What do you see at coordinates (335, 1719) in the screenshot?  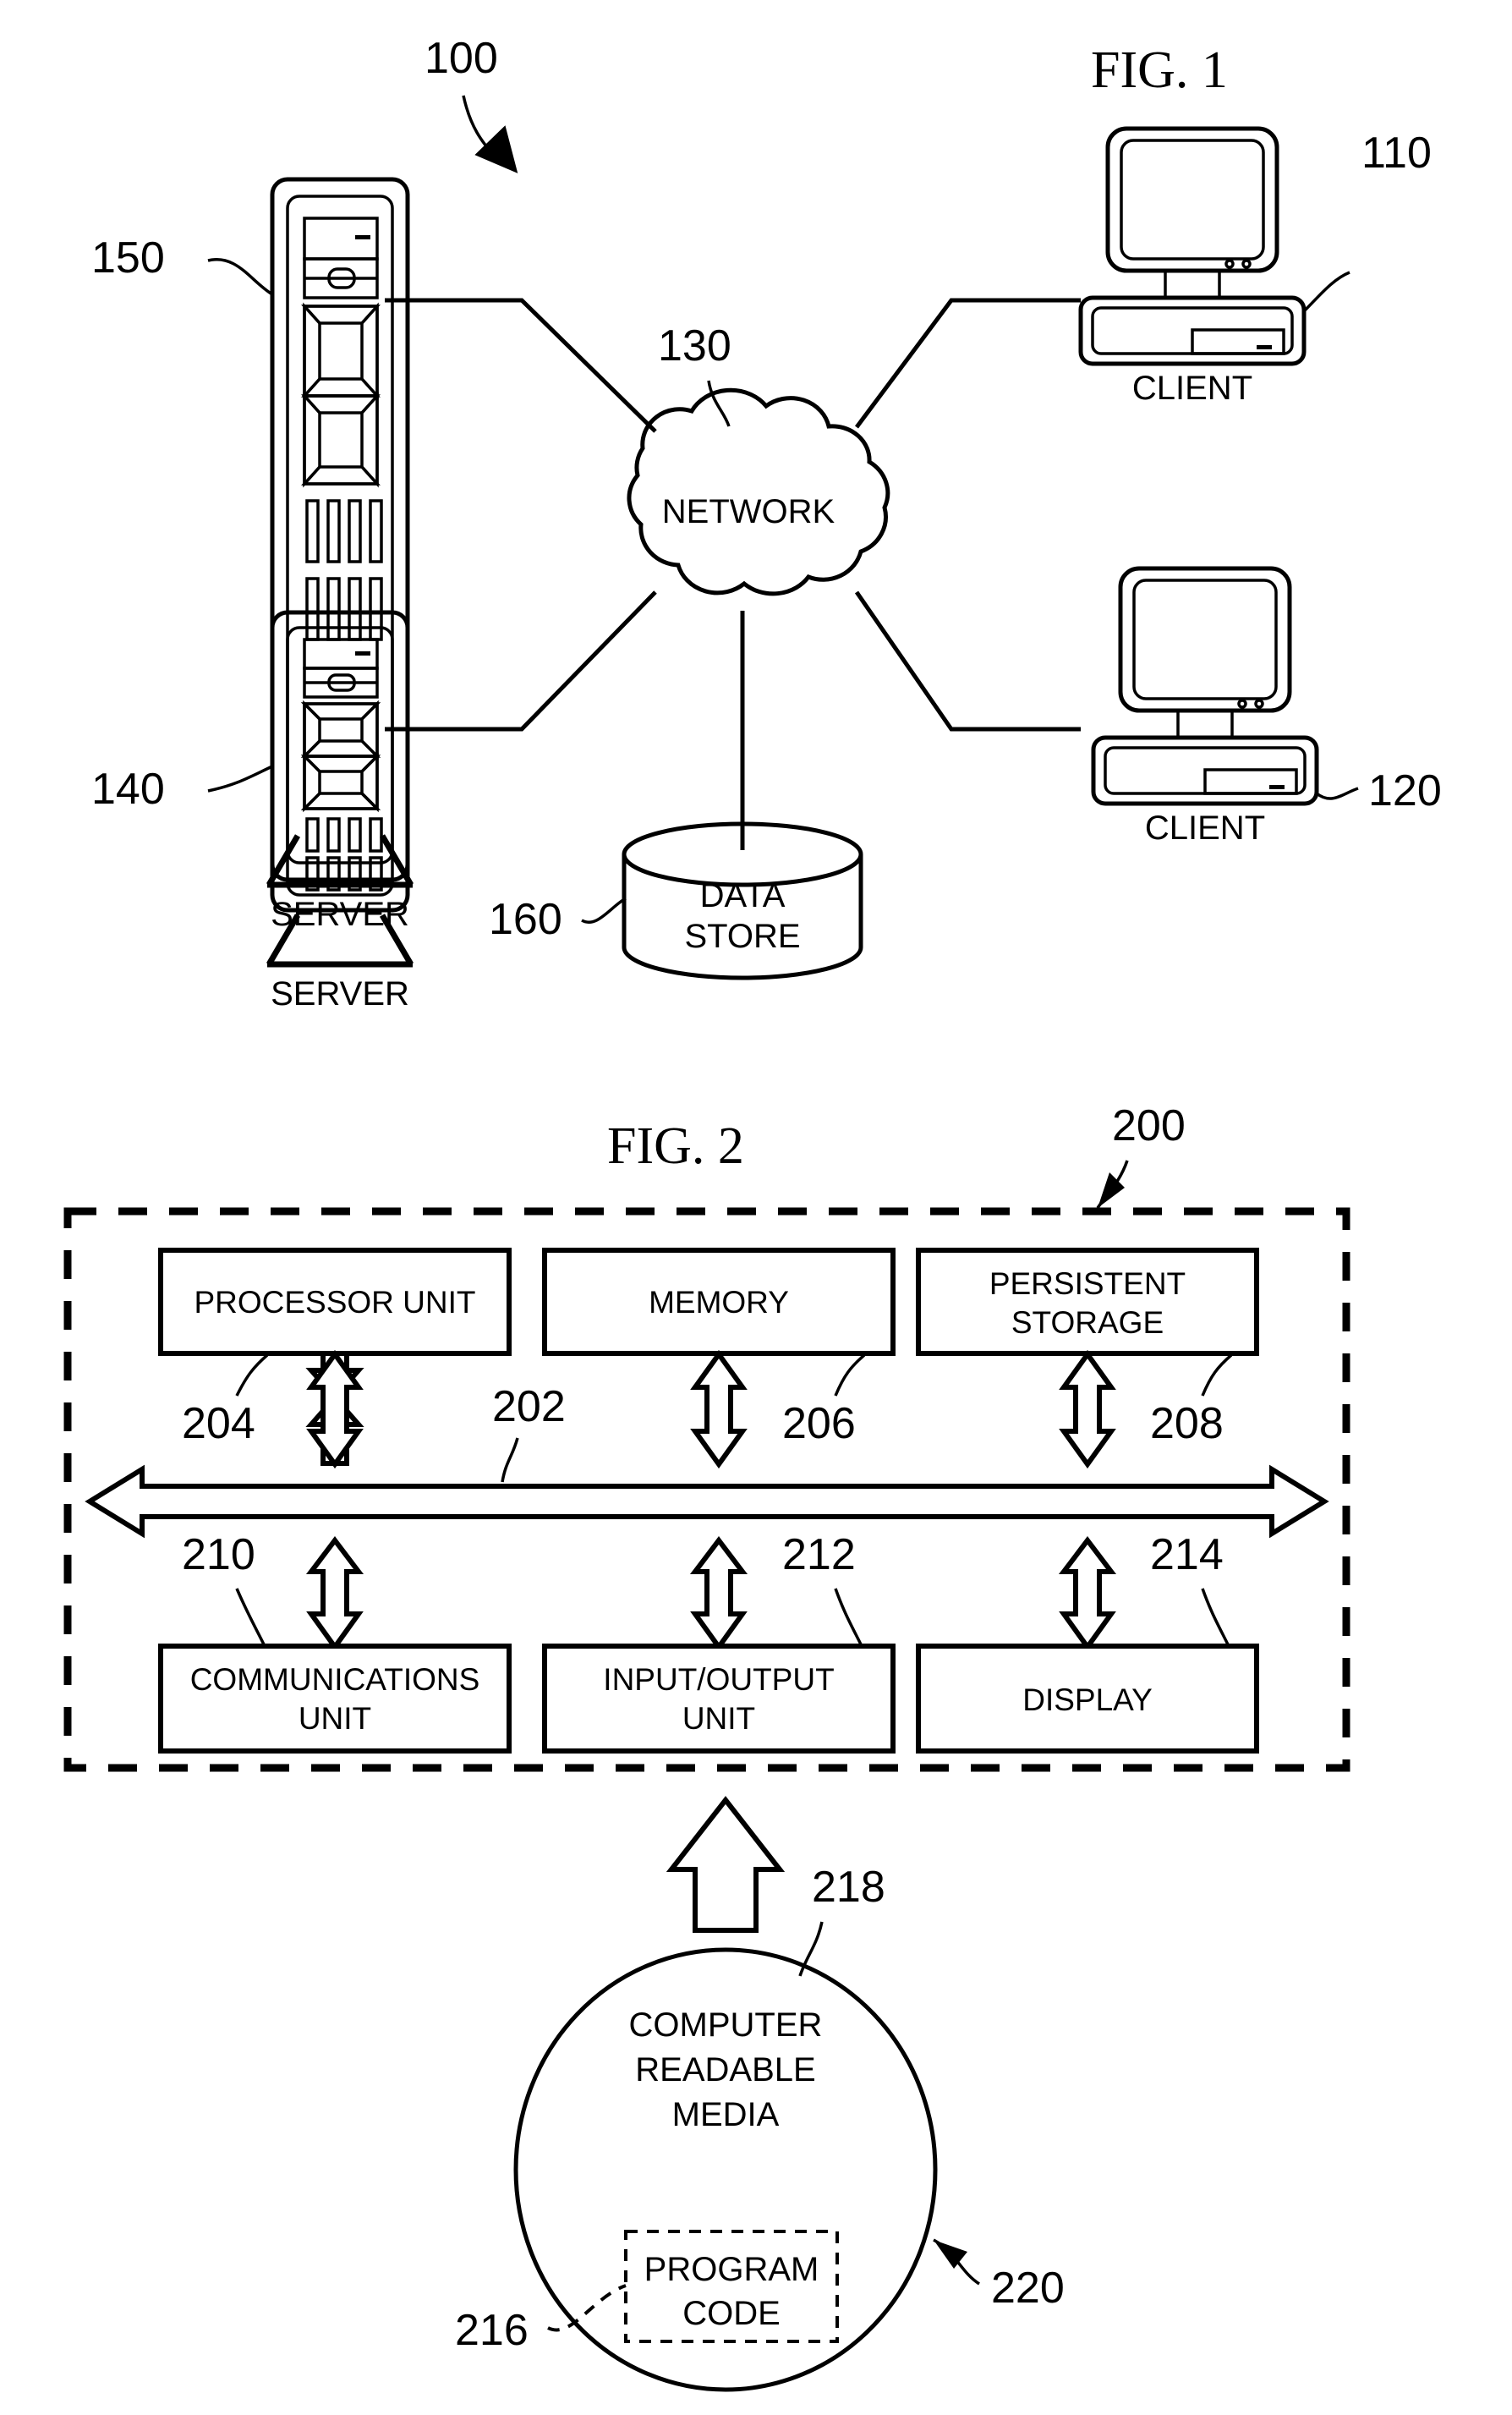 I see `communications-unit-label-line2: UNIT` at bounding box center [335, 1719].